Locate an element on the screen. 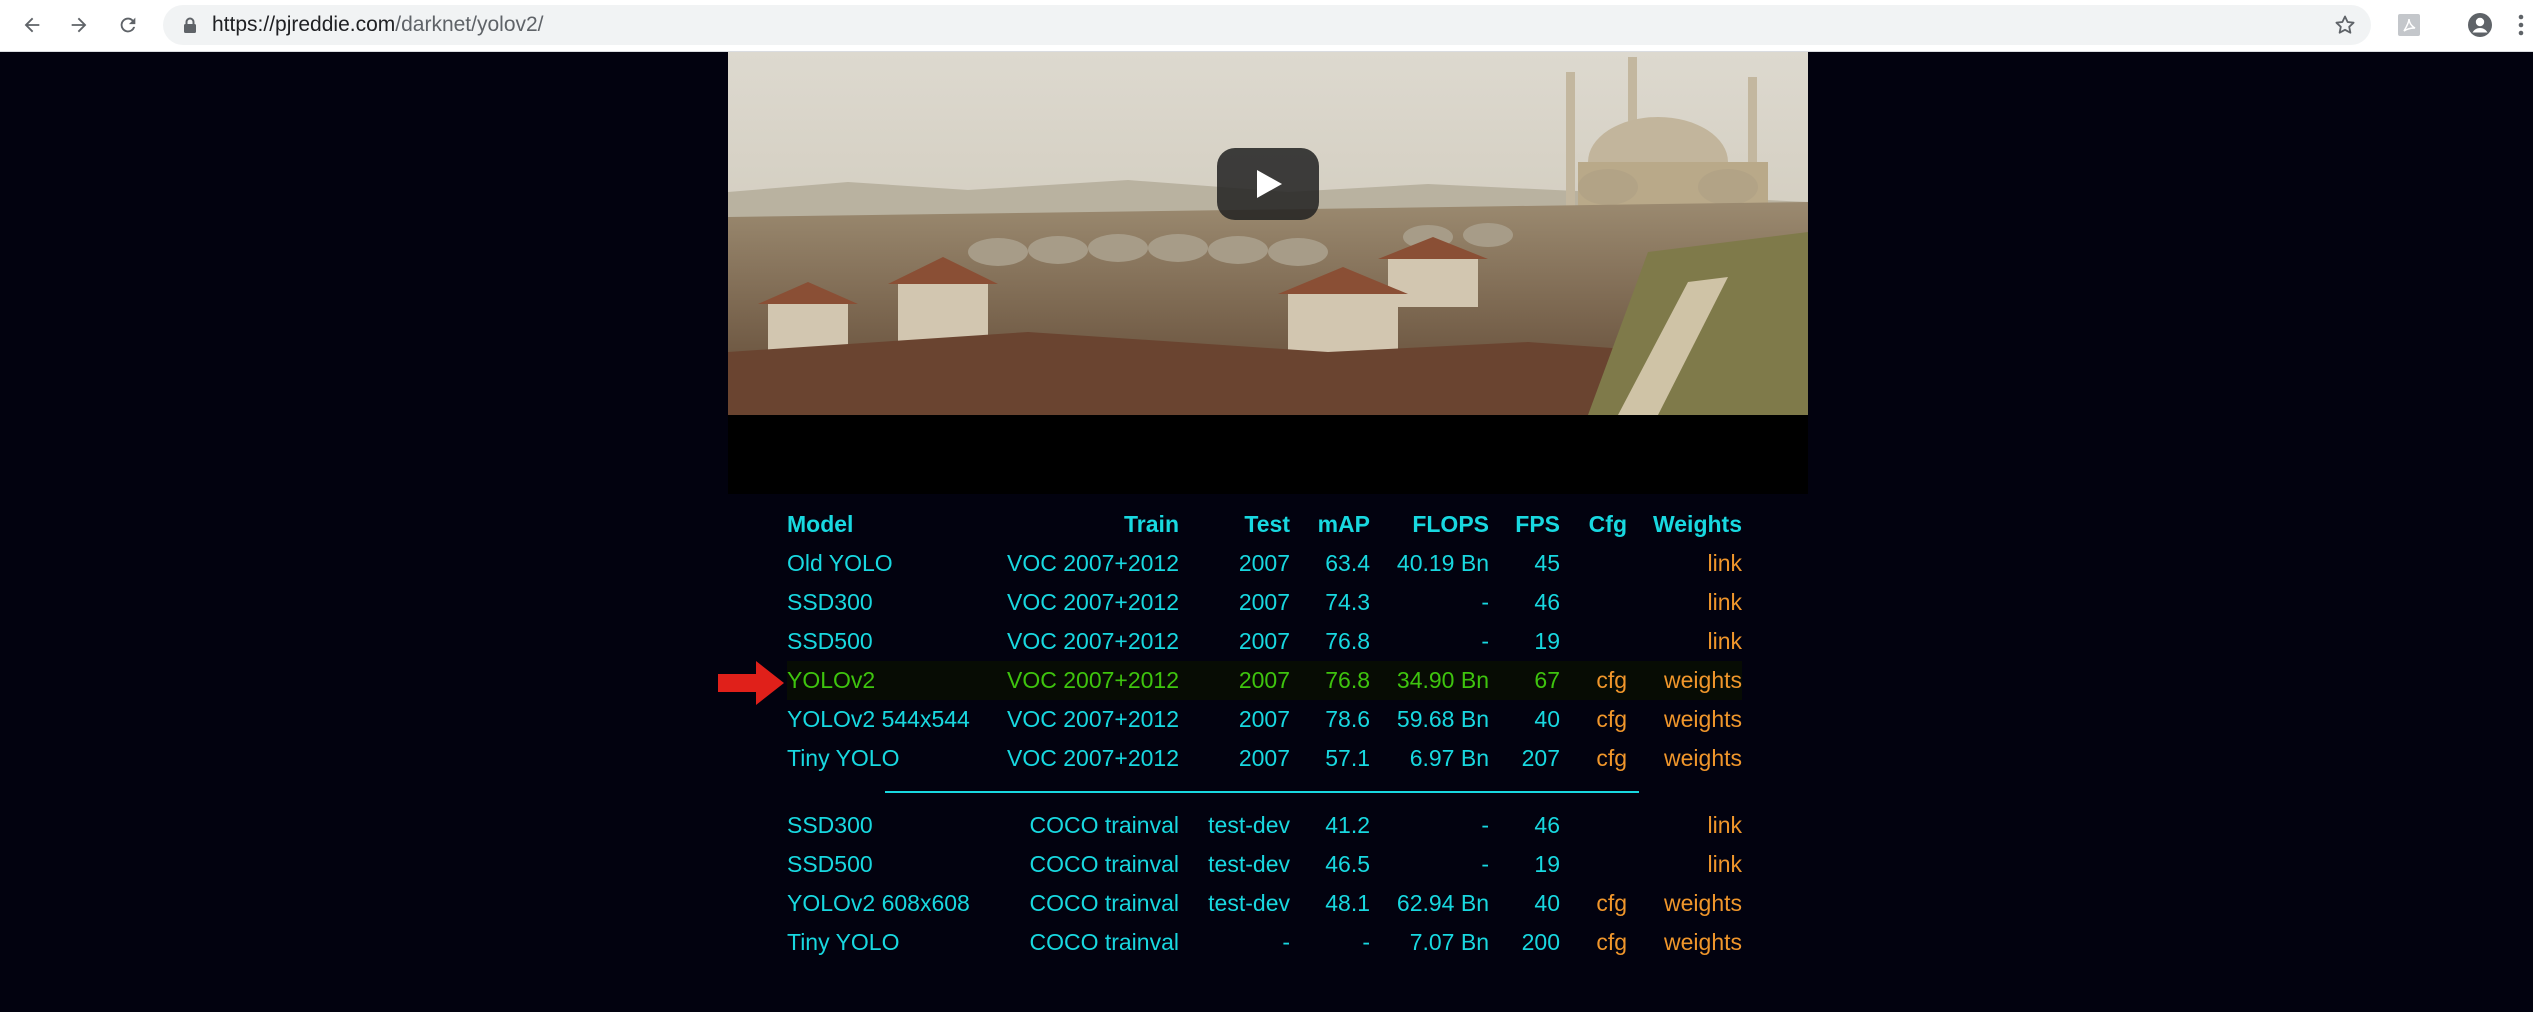  header-map: mAP is located at coordinates (1343, 524).